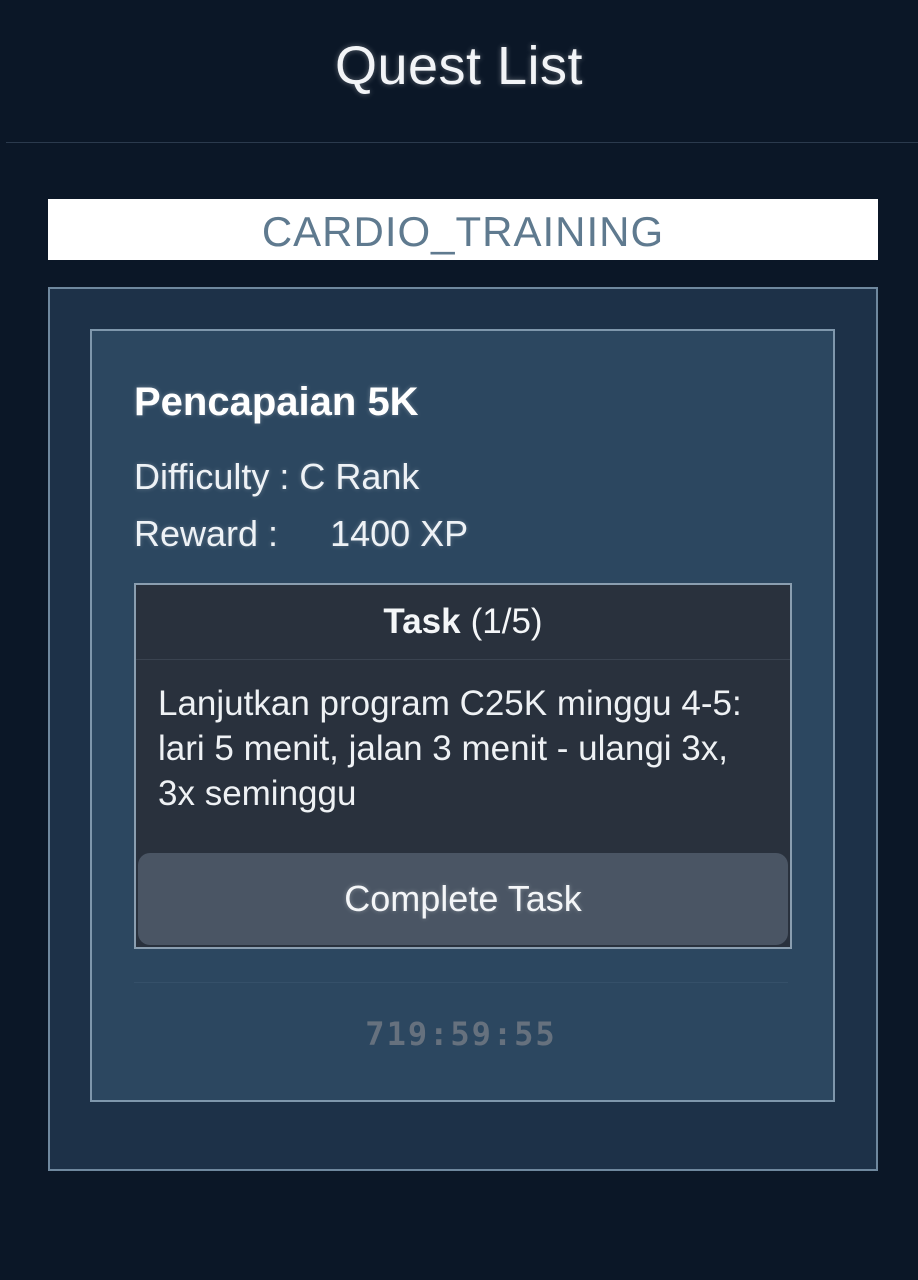 Image resolution: width=918 pixels, height=1280 pixels. Describe the element at coordinates (276, 402) in the screenshot. I see `quest-title: Pencapaian 5K` at that location.